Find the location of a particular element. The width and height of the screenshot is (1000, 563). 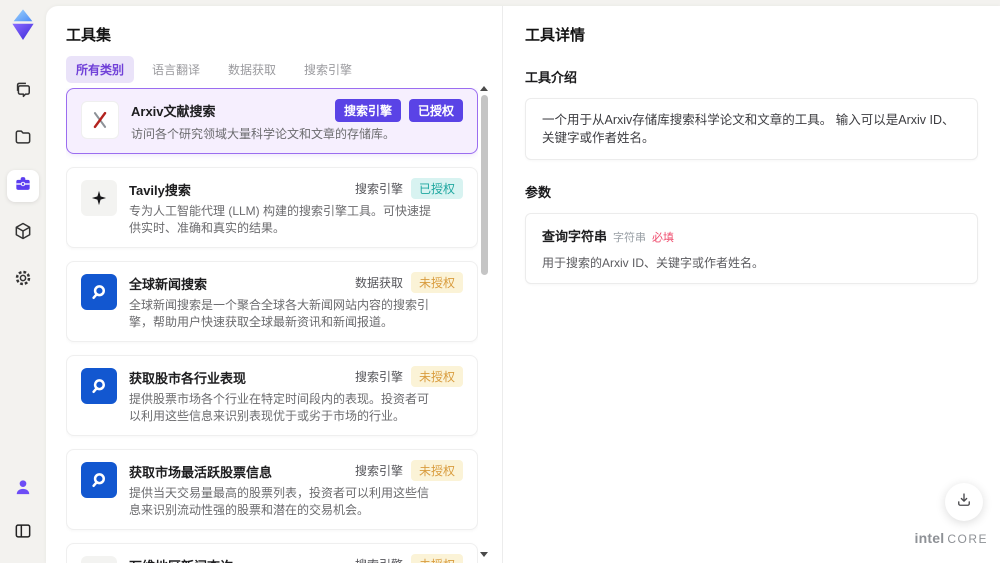

sidebar-item-tools is located at coordinates (23, 186).